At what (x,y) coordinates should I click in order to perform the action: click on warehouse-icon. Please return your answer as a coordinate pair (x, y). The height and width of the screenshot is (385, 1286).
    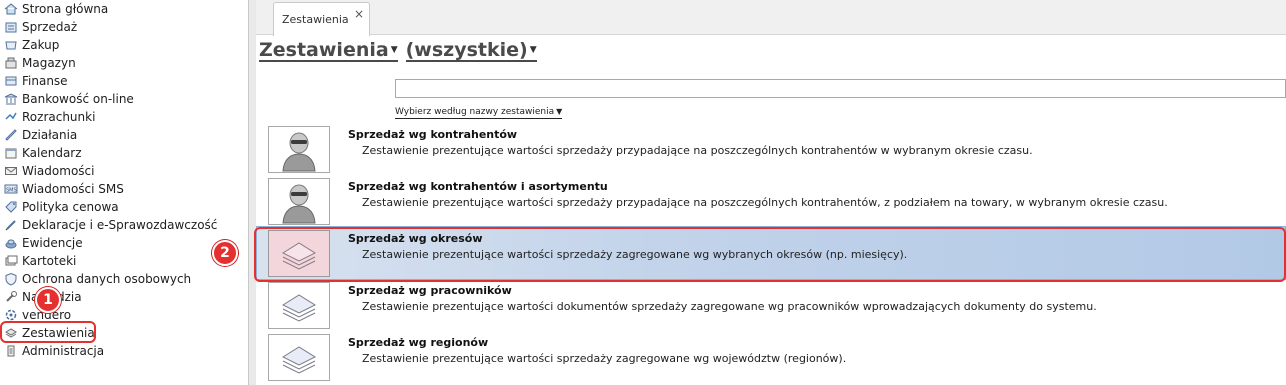
    Looking at the image, I should click on (11, 63).